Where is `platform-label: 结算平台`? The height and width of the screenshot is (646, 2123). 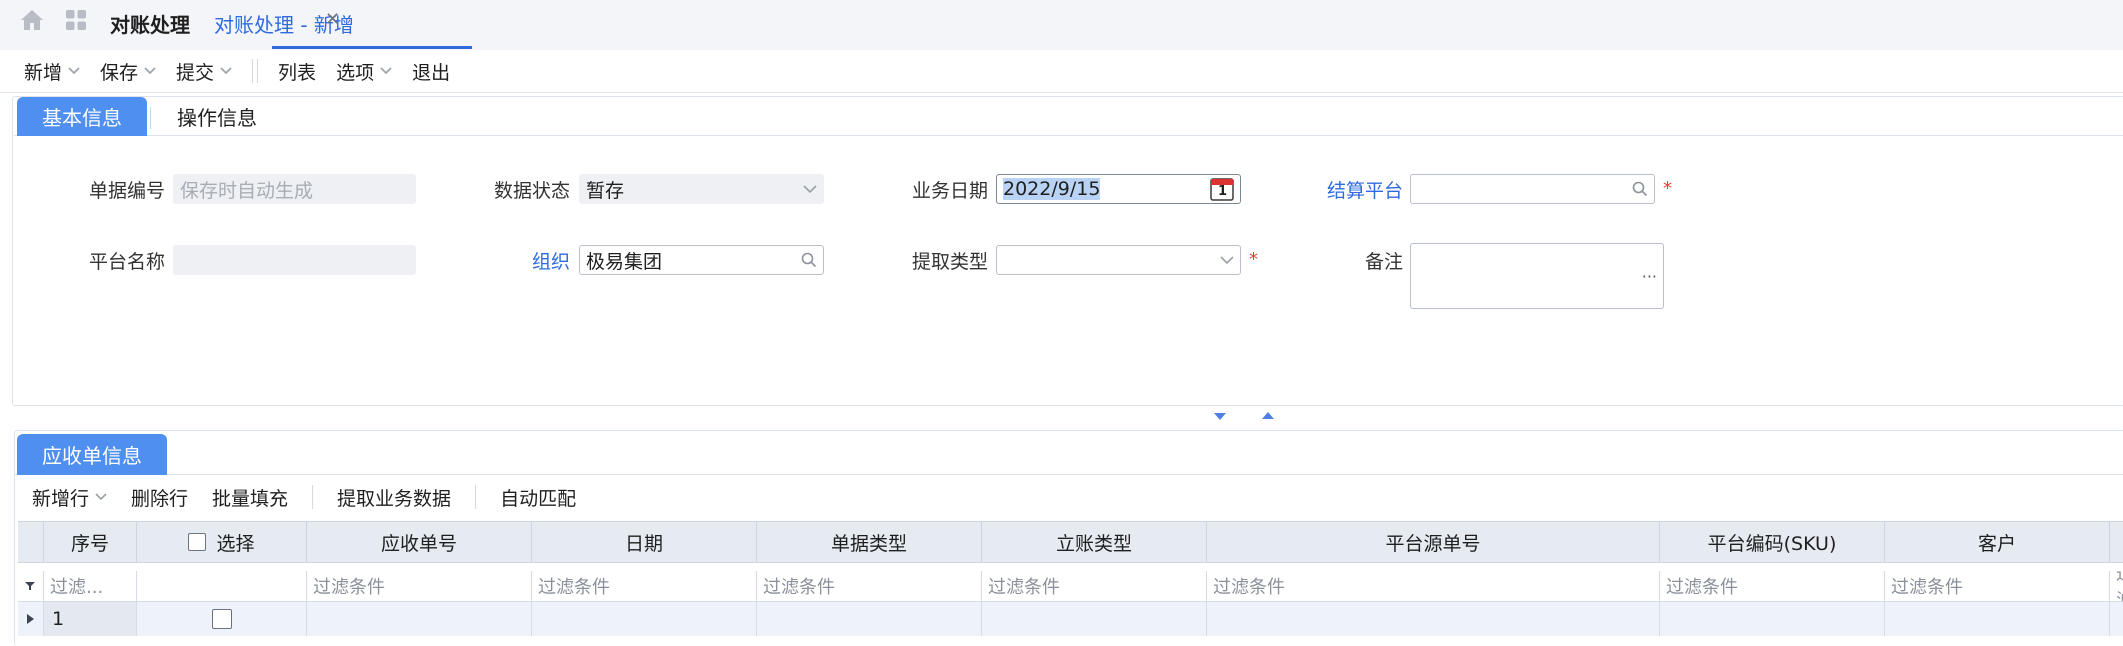
platform-label: 结算平台 is located at coordinates (1343, 189).